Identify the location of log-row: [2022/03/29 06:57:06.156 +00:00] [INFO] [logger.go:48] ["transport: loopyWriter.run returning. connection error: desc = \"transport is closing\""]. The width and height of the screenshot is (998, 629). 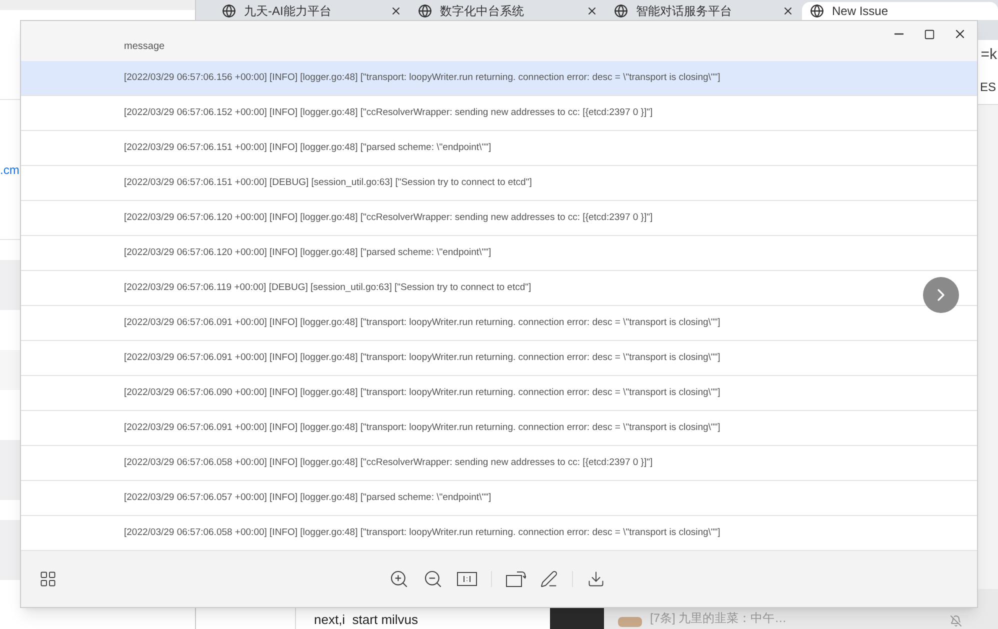
(499, 78).